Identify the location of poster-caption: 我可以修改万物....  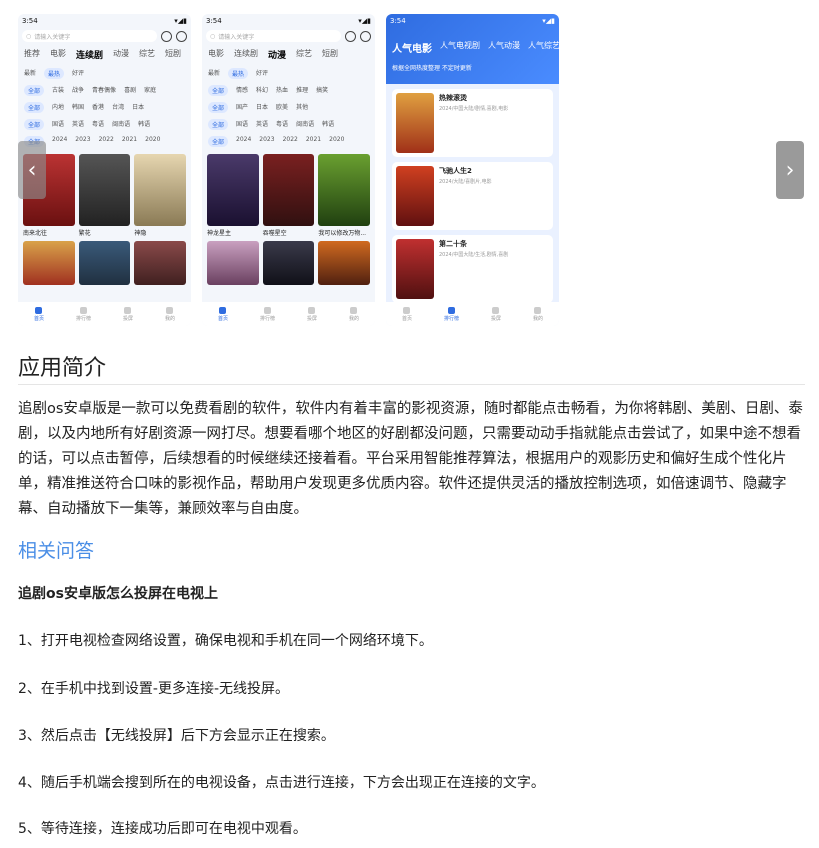
(342, 233).